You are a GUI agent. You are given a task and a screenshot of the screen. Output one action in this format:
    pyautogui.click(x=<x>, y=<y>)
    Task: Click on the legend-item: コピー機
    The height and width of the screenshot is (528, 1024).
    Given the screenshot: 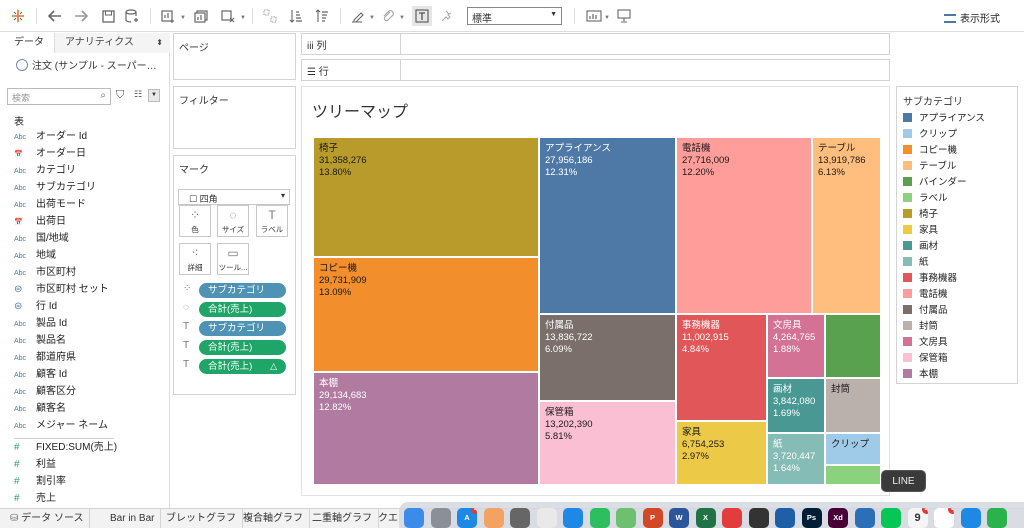 What is the action you would take?
    pyautogui.click(x=930, y=151)
    